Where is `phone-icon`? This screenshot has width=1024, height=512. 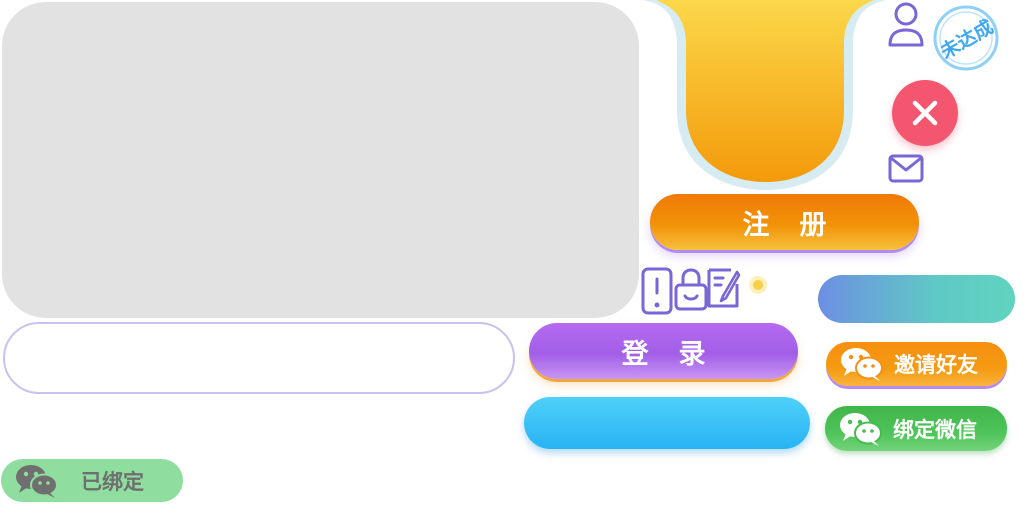 phone-icon is located at coordinates (657, 291).